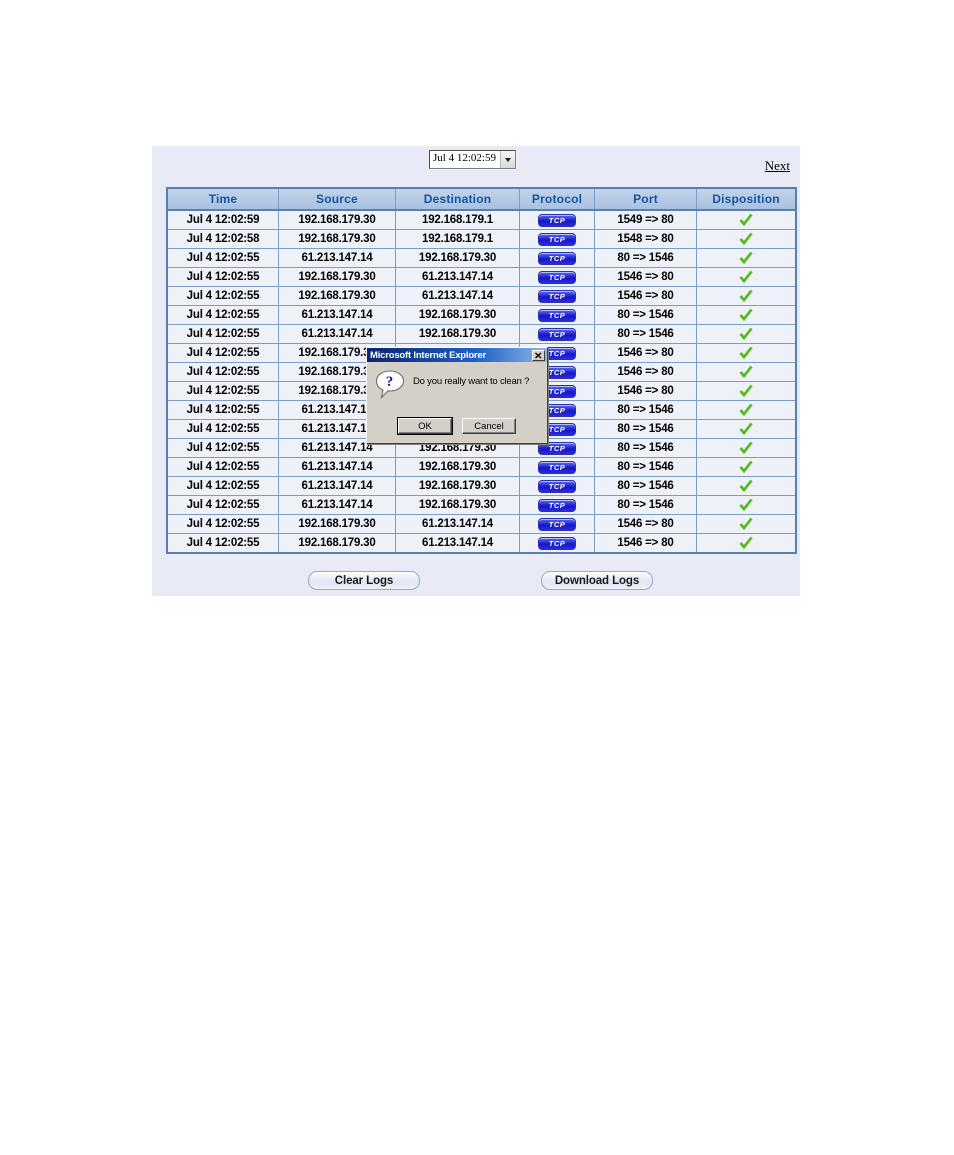  What do you see at coordinates (457, 388) in the screenshot?
I see `dialog-body: ? Do you really want to clean ?` at bounding box center [457, 388].